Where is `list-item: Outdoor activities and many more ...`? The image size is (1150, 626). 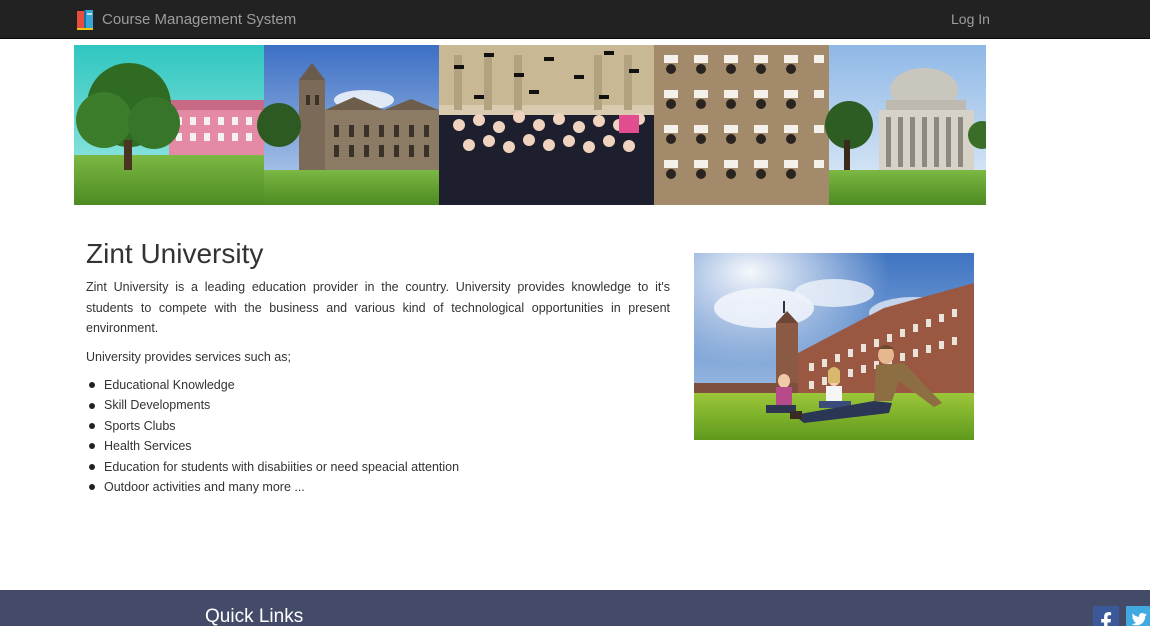
list-item: Outdoor activities and many more ... is located at coordinates (272, 487).